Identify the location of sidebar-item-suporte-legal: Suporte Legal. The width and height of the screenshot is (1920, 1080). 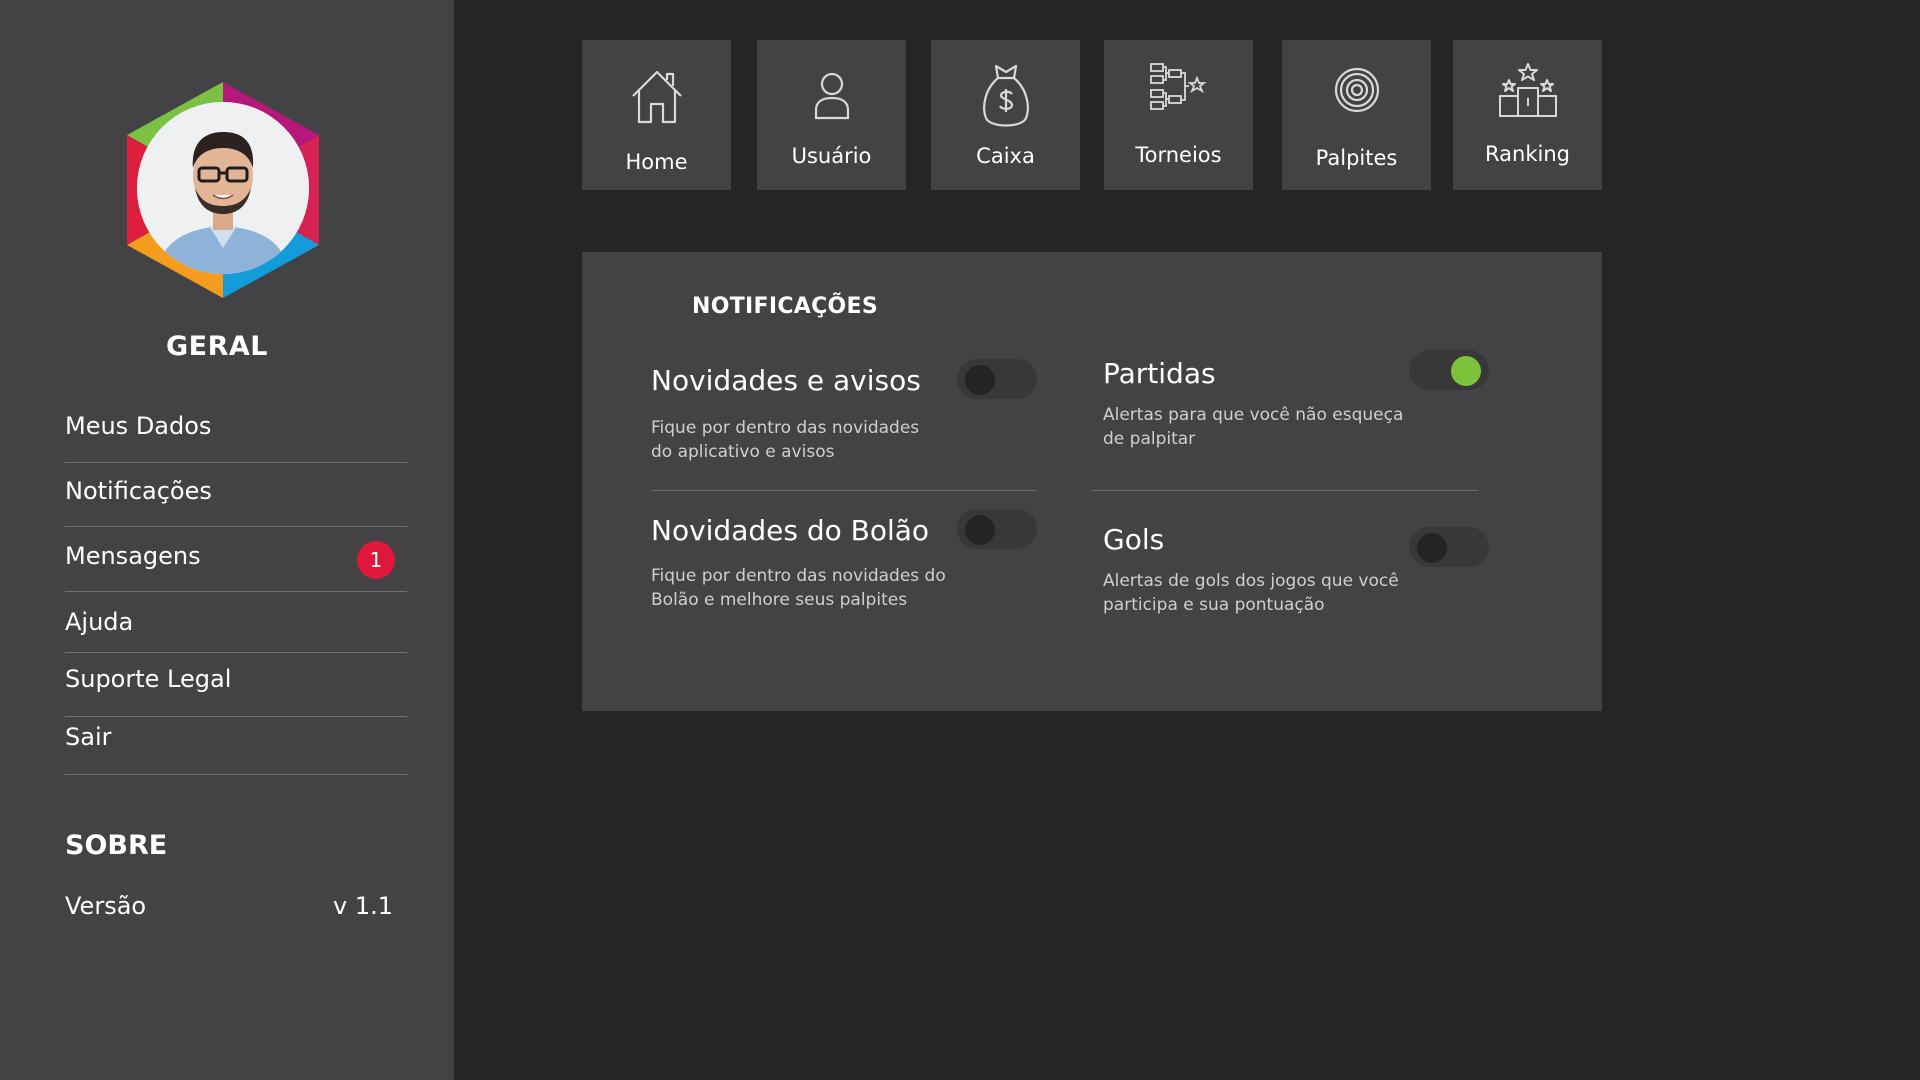
(236, 685).